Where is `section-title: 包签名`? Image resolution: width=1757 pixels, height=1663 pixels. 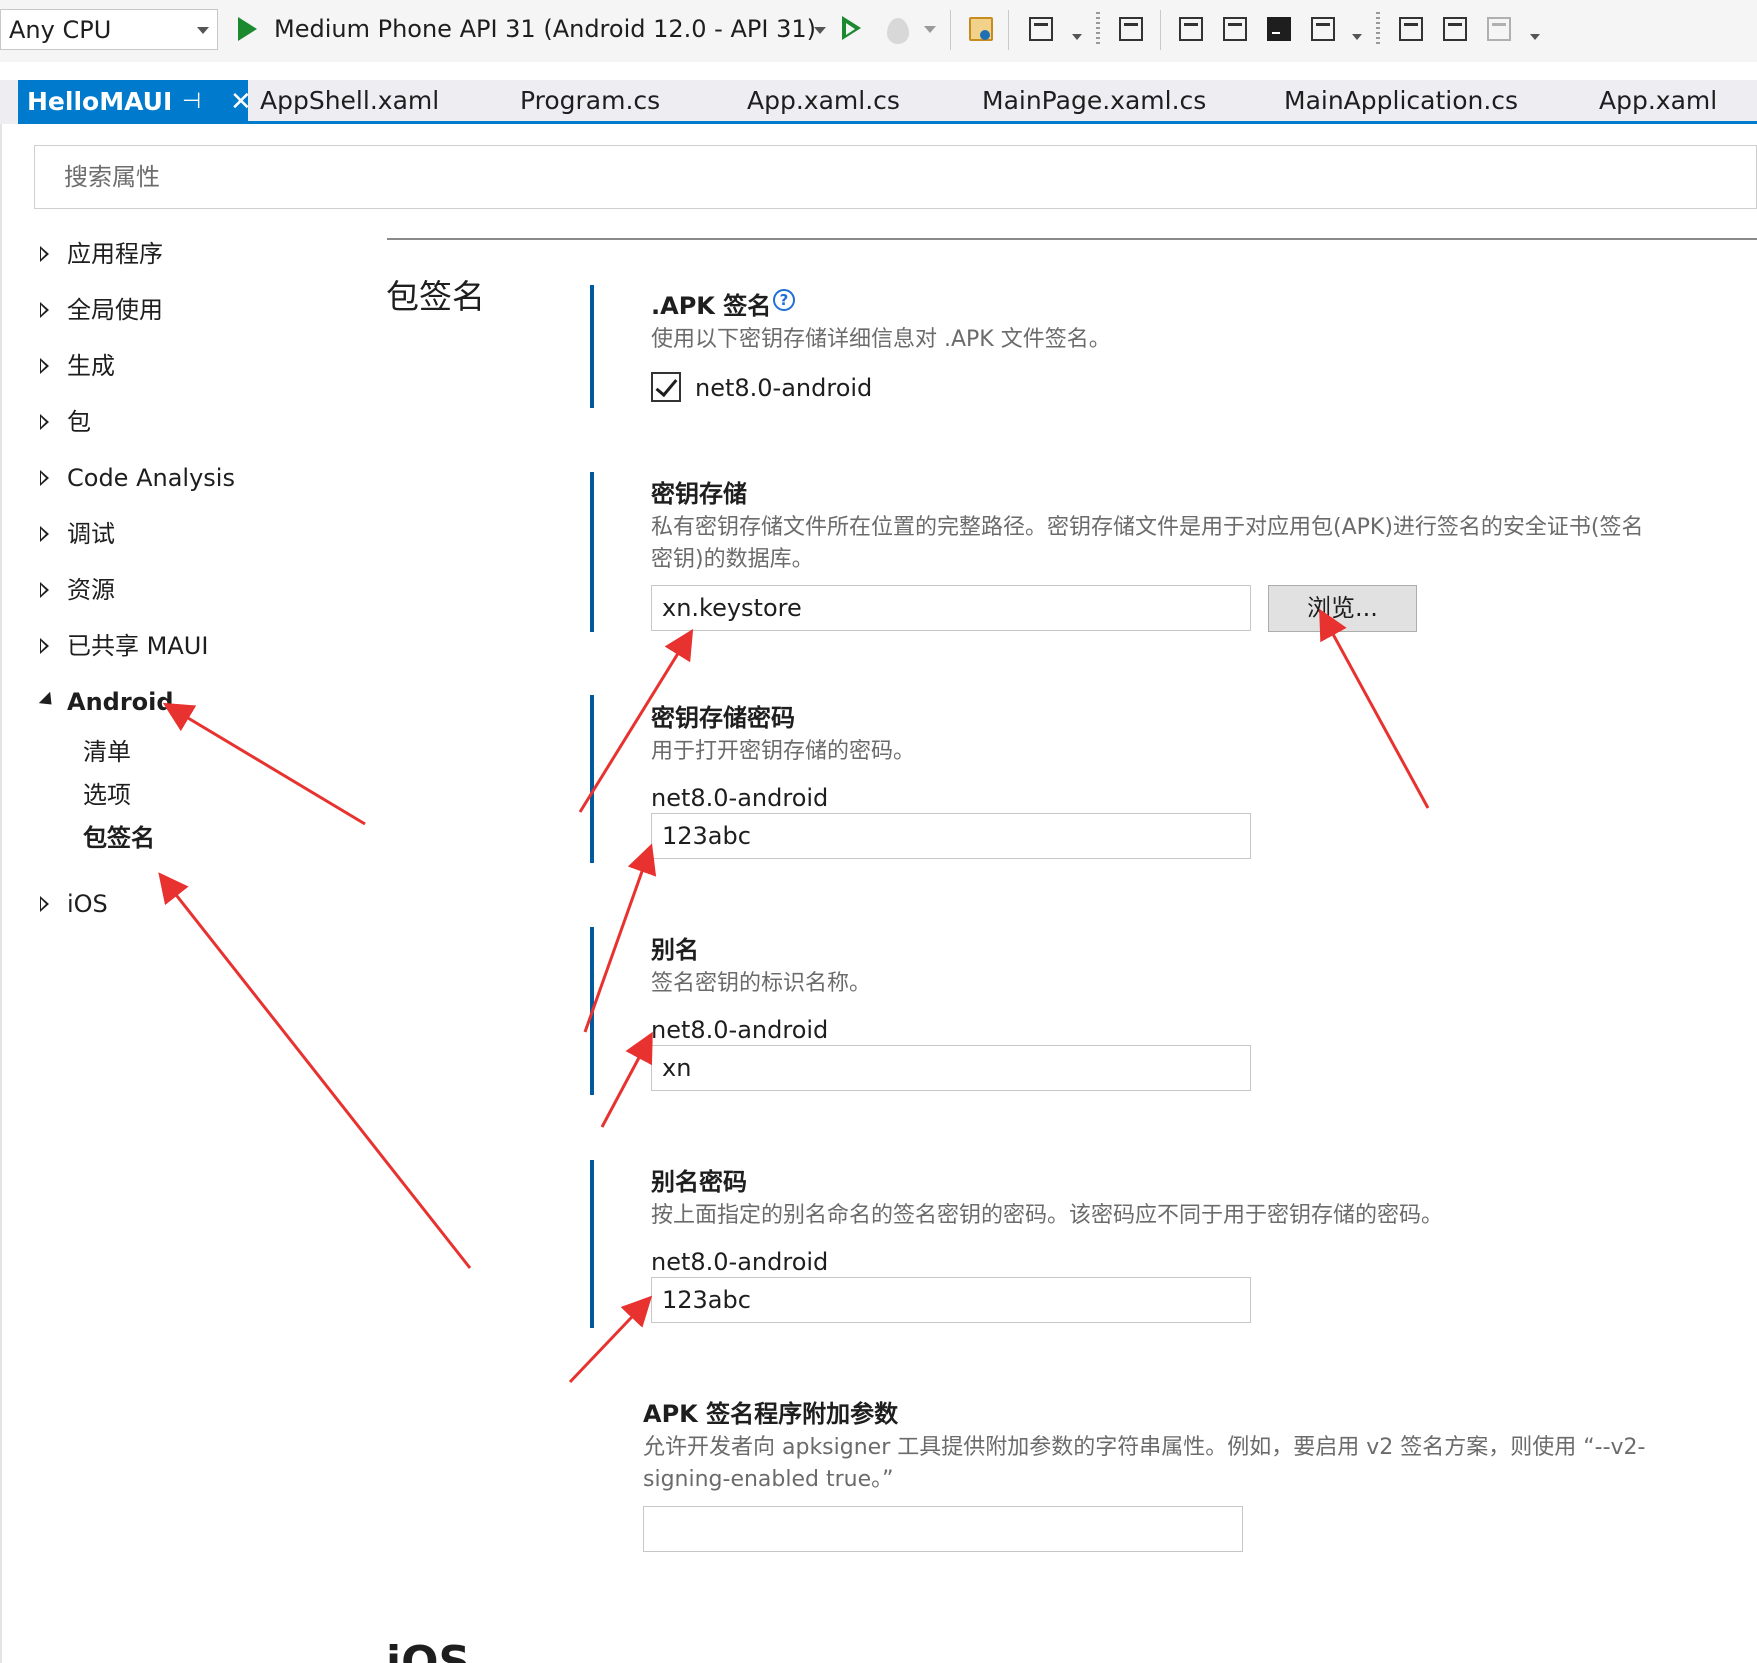 section-title: 包签名 is located at coordinates (435, 296).